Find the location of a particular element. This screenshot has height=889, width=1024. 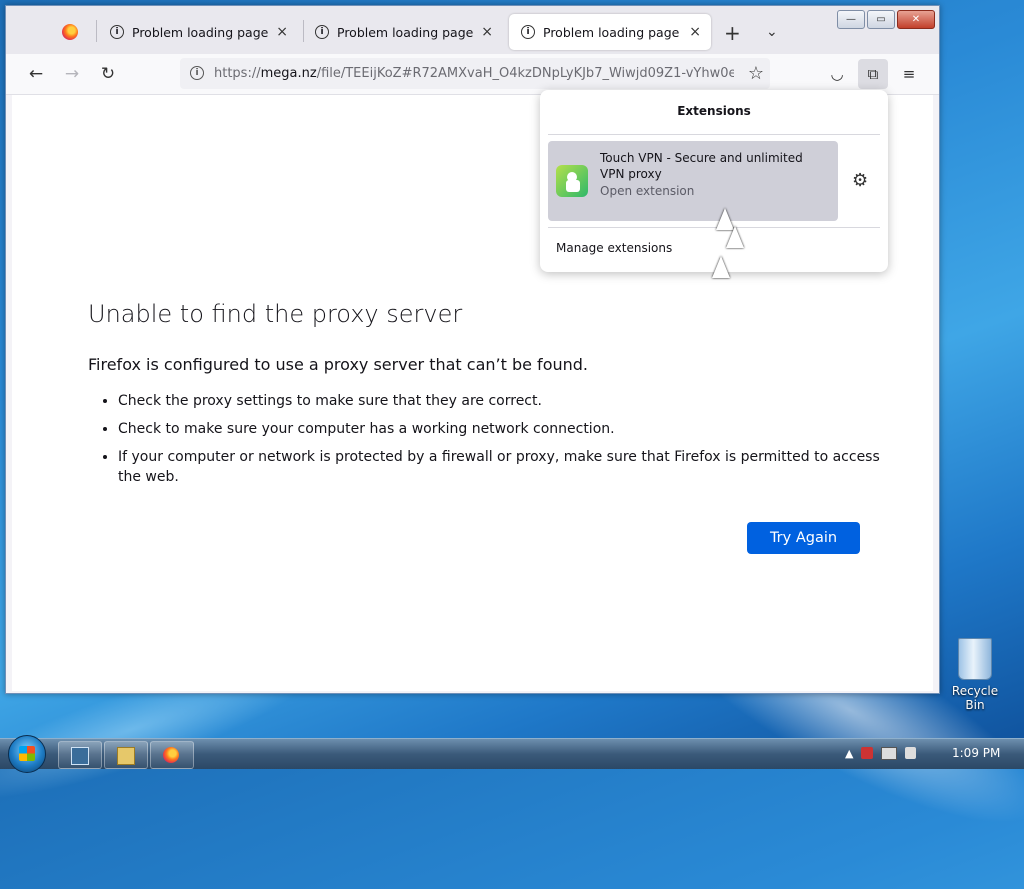

recycle-bin-desktop-icon: Recycle Bin is located at coordinates (975, 675).